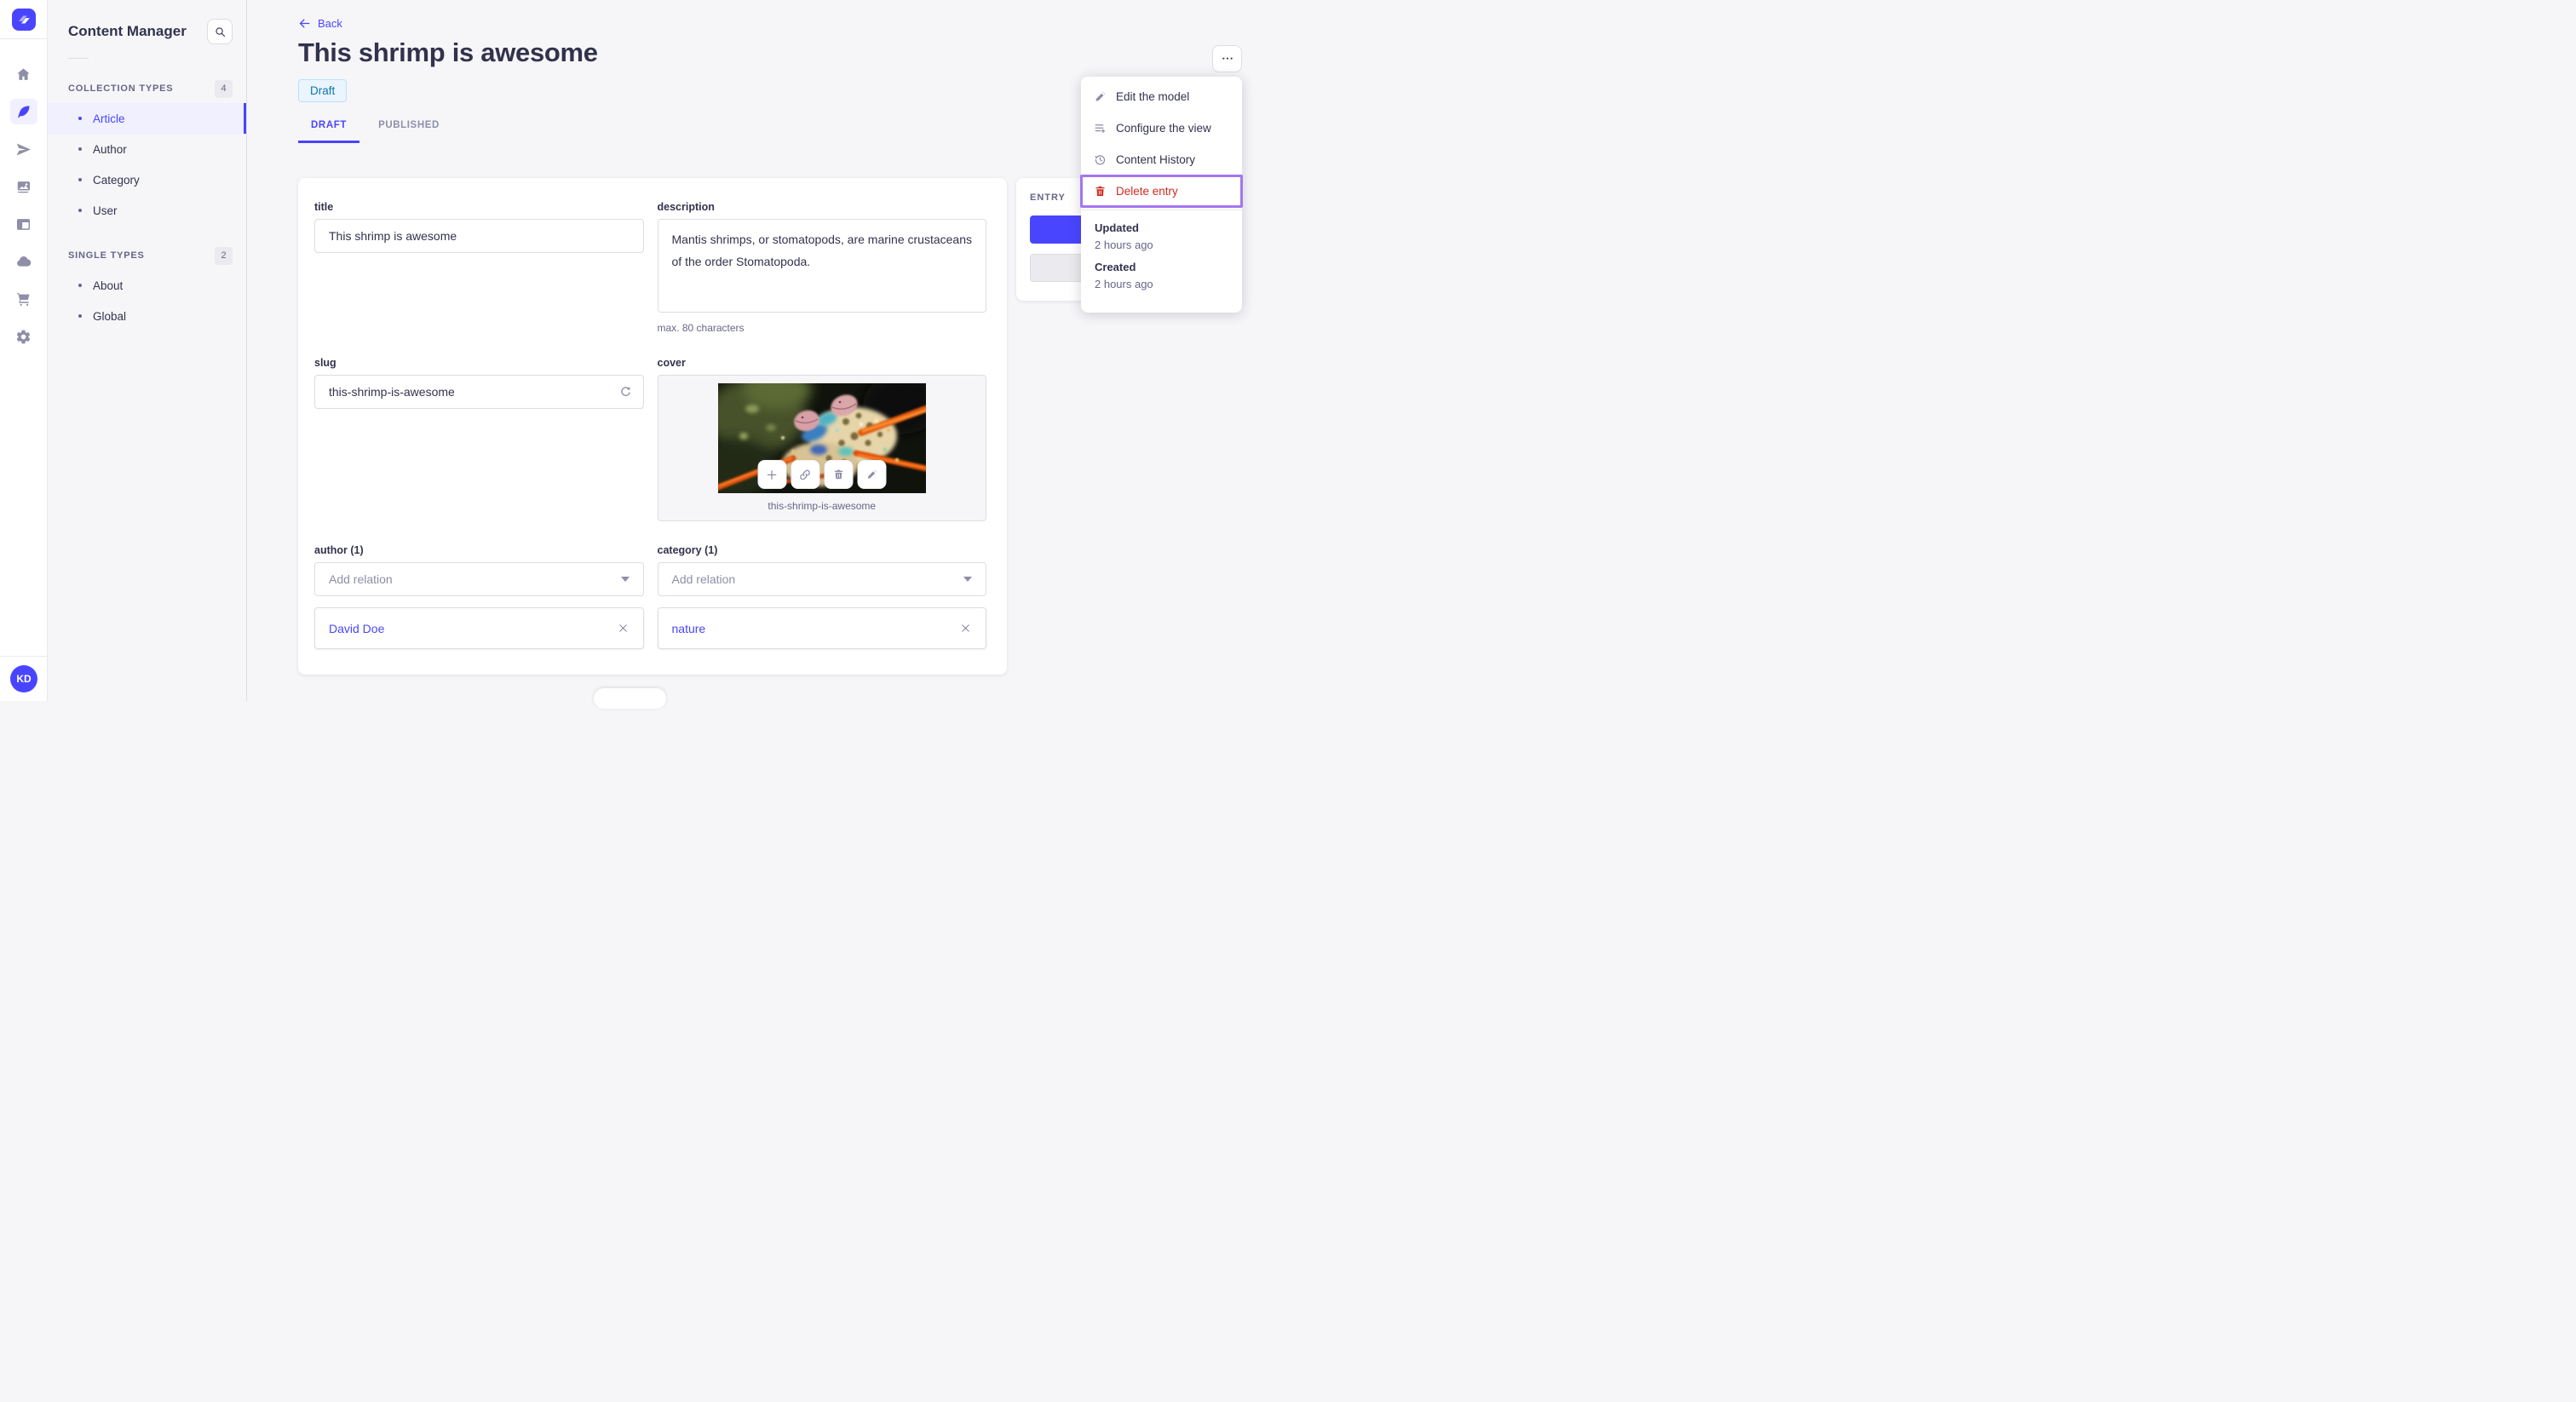 The height and width of the screenshot is (1402, 2576). What do you see at coordinates (147, 118) in the screenshot?
I see `sidebar-item-article: Article` at bounding box center [147, 118].